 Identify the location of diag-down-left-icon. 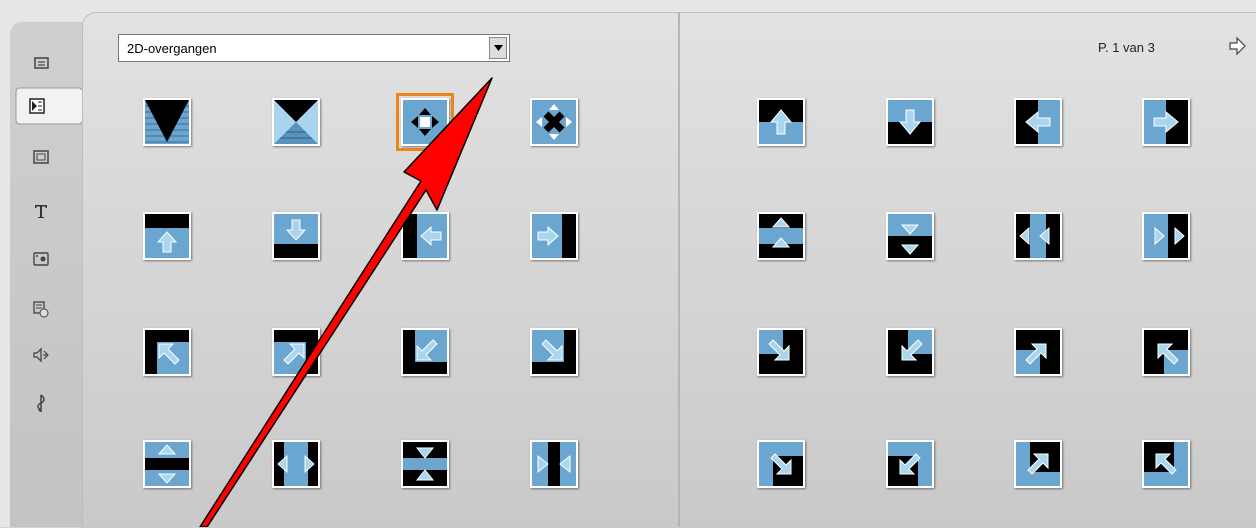
(910, 352).